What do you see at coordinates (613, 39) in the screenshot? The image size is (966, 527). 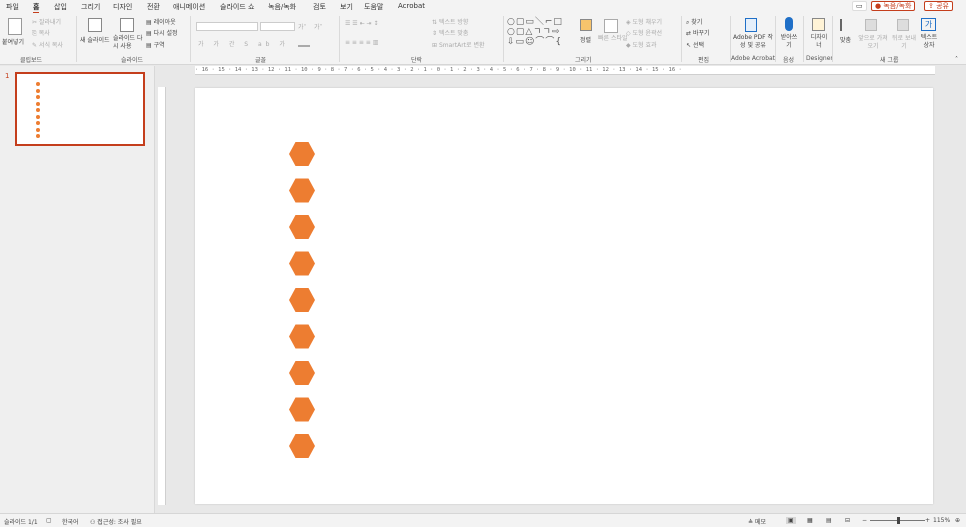 I see `quick-styles-button: 빠른 스타일` at bounding box center [613, 39].